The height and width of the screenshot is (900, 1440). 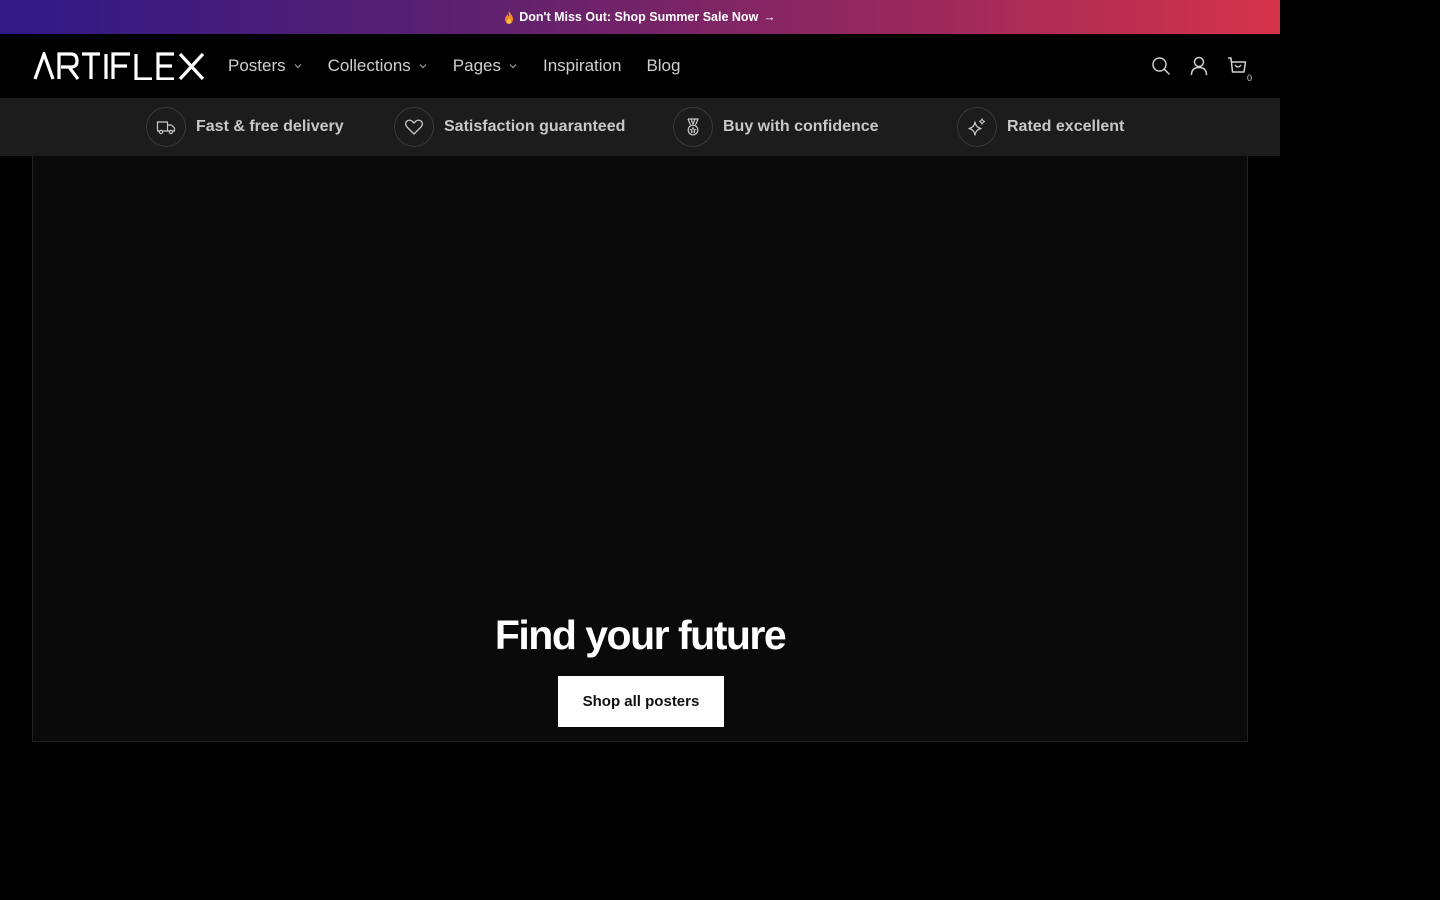 I want to click on nav-item-pages: Pages, so click(x=485, y=66).